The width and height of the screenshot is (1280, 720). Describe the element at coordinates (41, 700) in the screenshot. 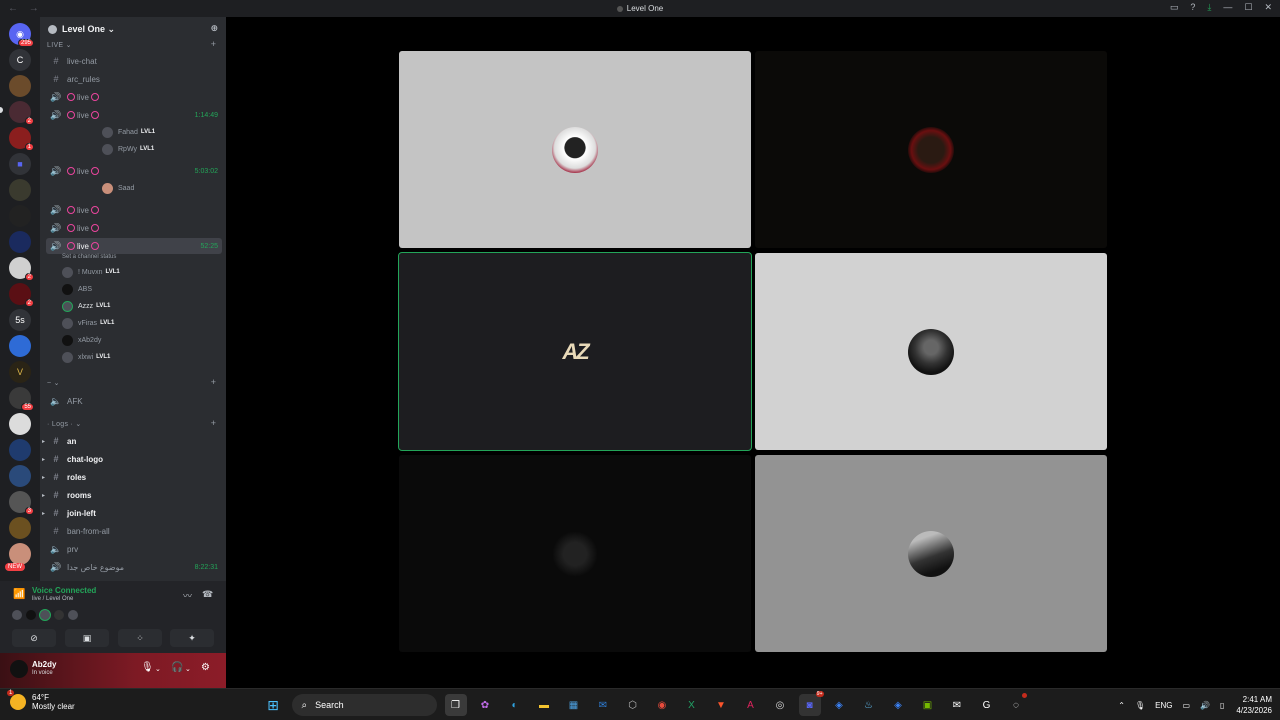

I see `weather-widget: 1 64°F Mostly clear` at that location.